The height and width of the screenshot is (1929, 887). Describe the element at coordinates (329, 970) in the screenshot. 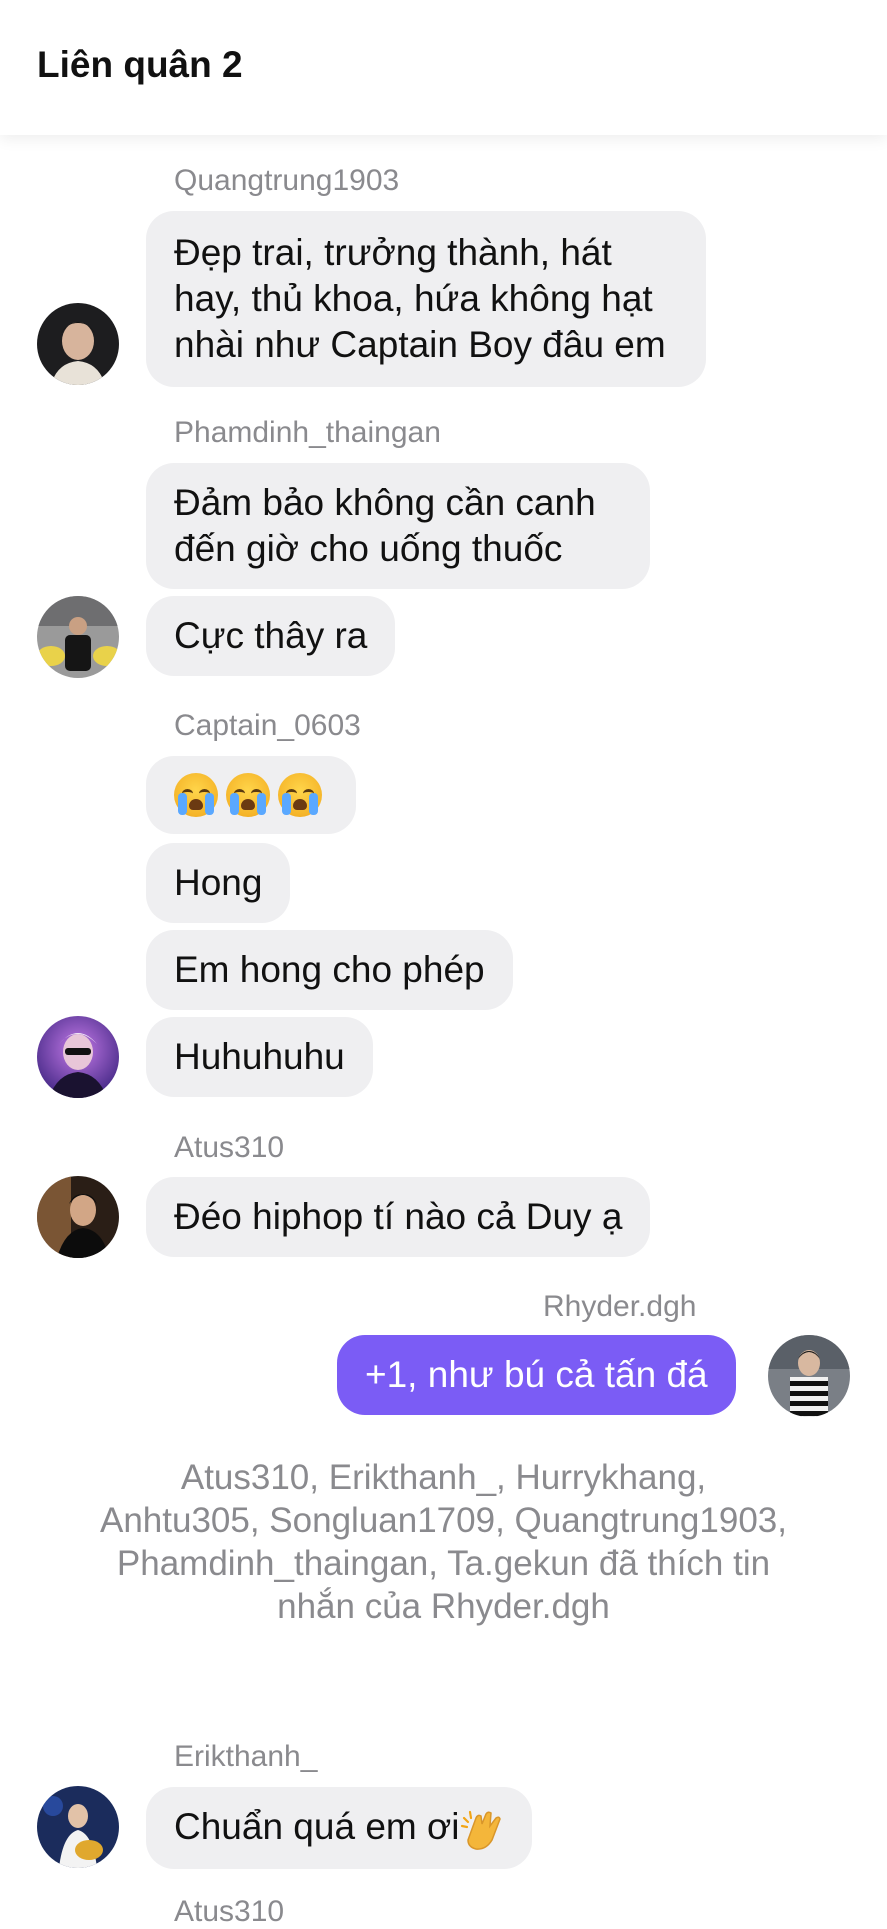

I see `message-bubble: Em hong cho phép` at that location.